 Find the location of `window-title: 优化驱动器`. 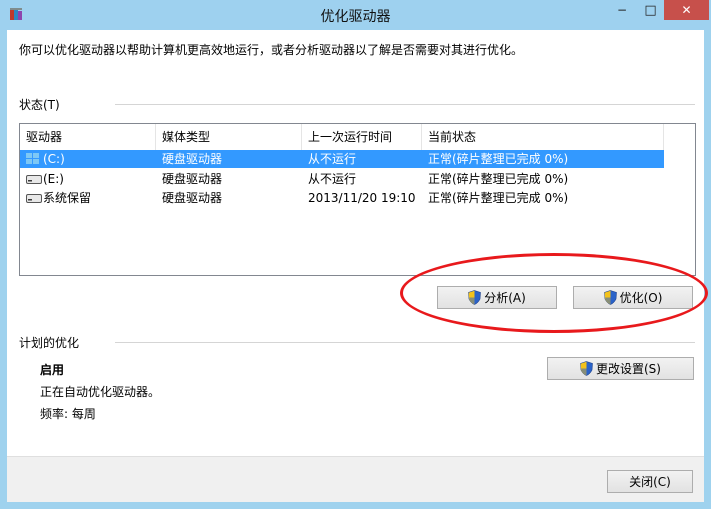

window-title: 优化驱动器 is located at coordinates (355, 17).